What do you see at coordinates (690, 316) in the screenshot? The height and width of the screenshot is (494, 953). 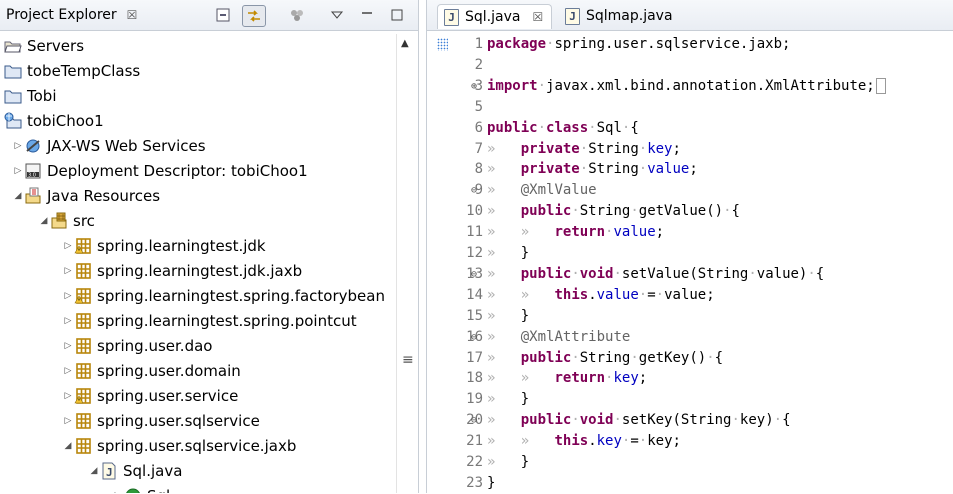 I see `code-line: 15» }` at bounding box center [690, 316].